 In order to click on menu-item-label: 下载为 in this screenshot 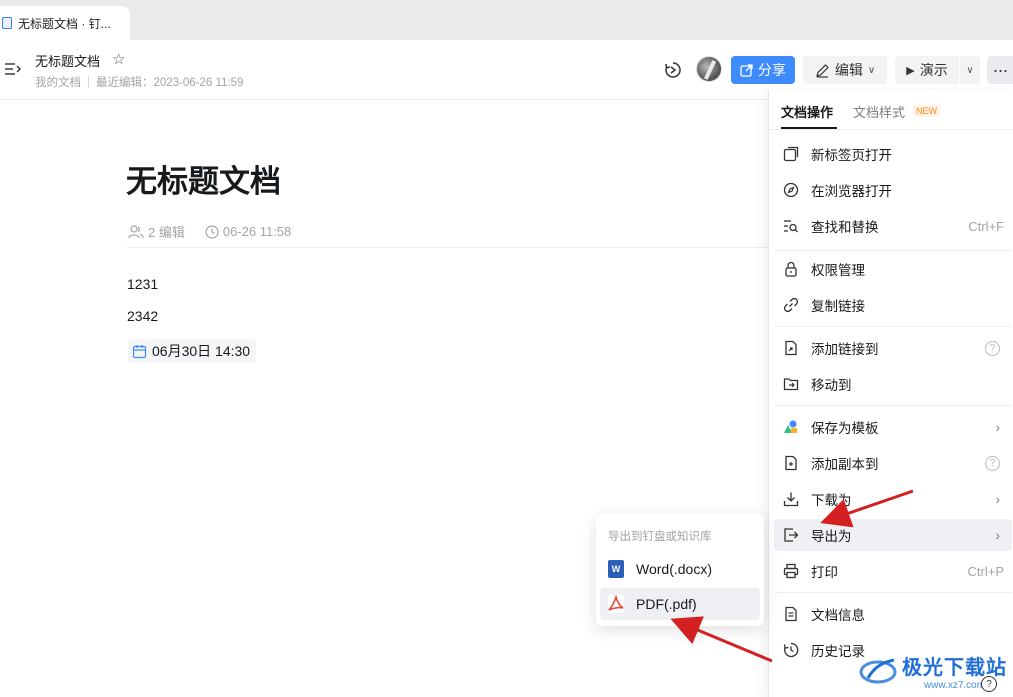, I will do `click(831, 500)`.